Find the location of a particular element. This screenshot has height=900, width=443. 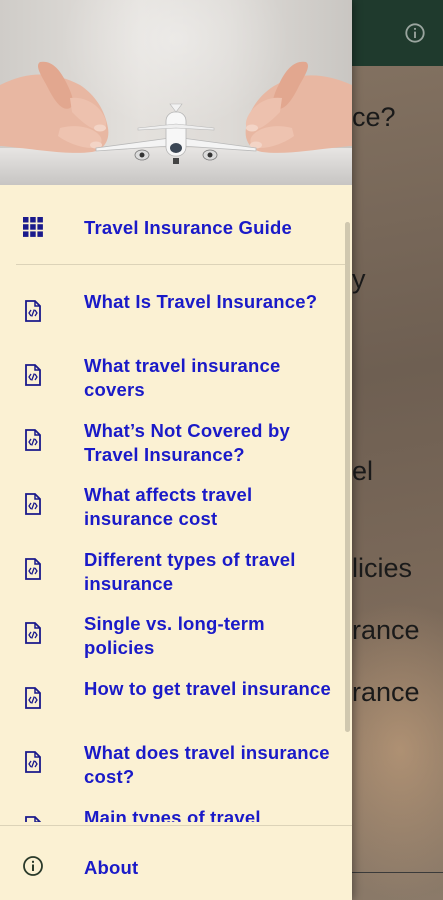

nav-item-label: What Is Travel Insurance? is located at coordinates (201, 301).